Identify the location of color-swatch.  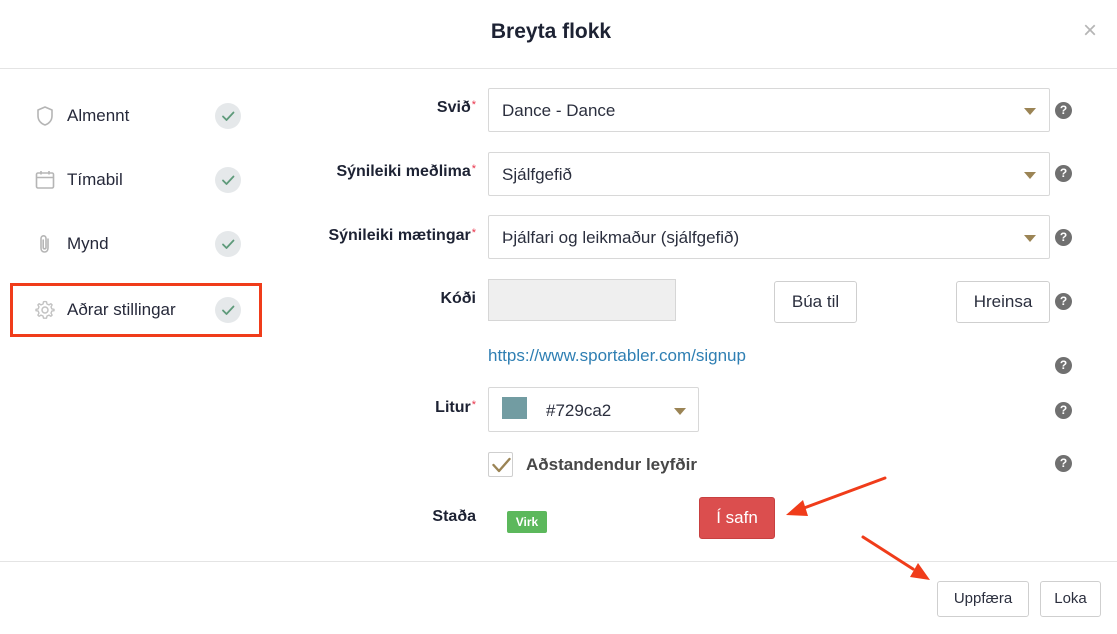
(514, 408).